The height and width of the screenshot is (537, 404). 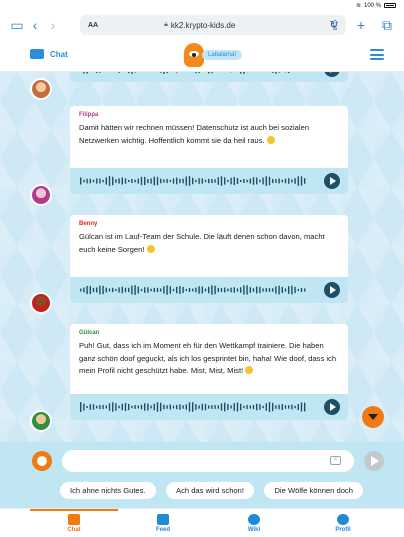 I want to click on suggestion-chip: Ach das wird schon!, so click(x=210, y=490).